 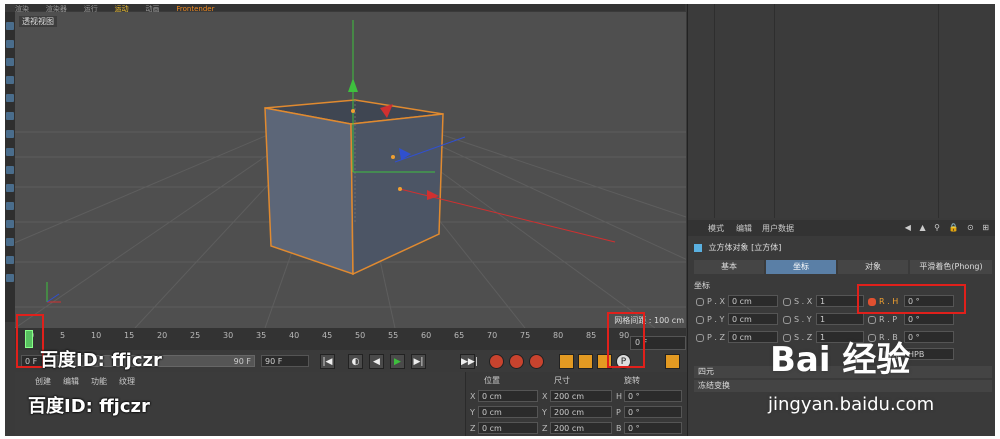 I want to click on scale-x-label: S . X, so click(x=797, y=301).